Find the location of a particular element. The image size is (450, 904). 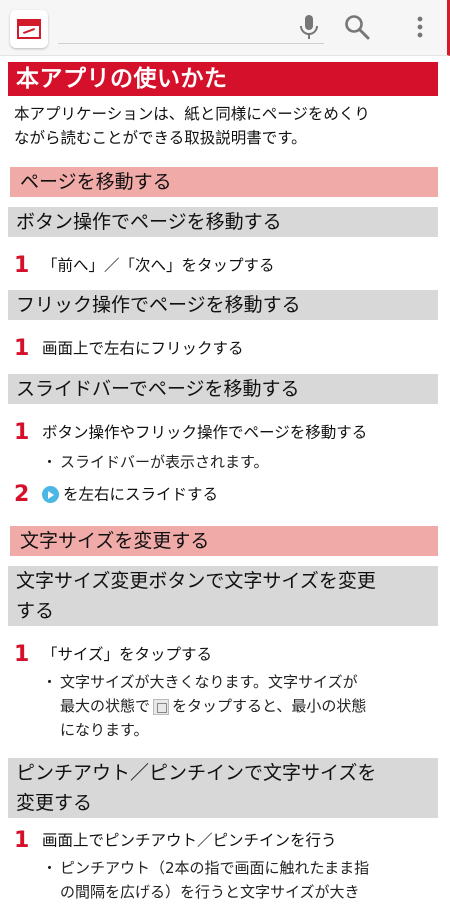

section-header-page-move: ページを移動する is located at coordinates (224, 182).